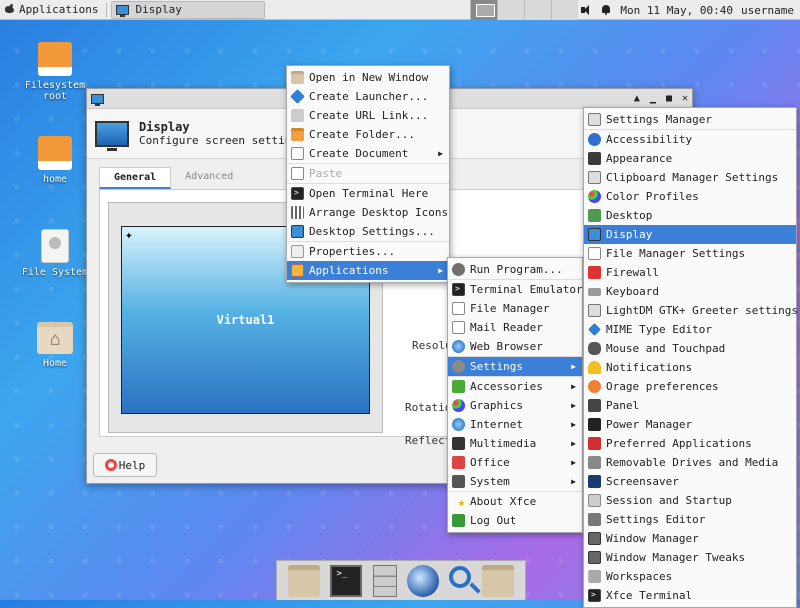 Image resolution: width=800 pixels, height=608 pixels. What do you see at coordinates (55, 253) in the screenshot?
I see `desktop-icon-file-system: File System` at bounding box center [55, 253].